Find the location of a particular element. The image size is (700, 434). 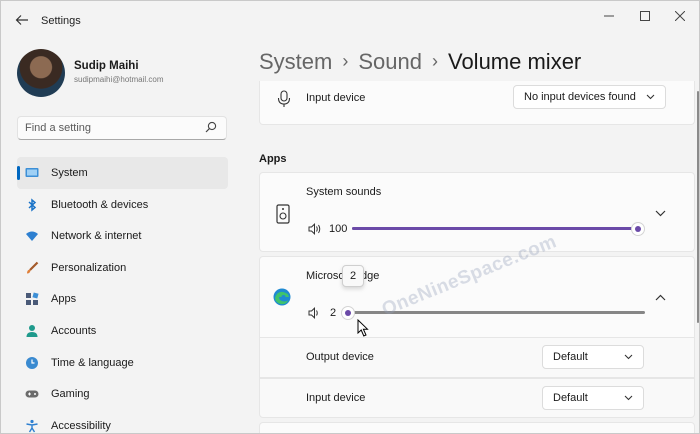

mouse-cursor-icon is located at coordinates (363, 328).